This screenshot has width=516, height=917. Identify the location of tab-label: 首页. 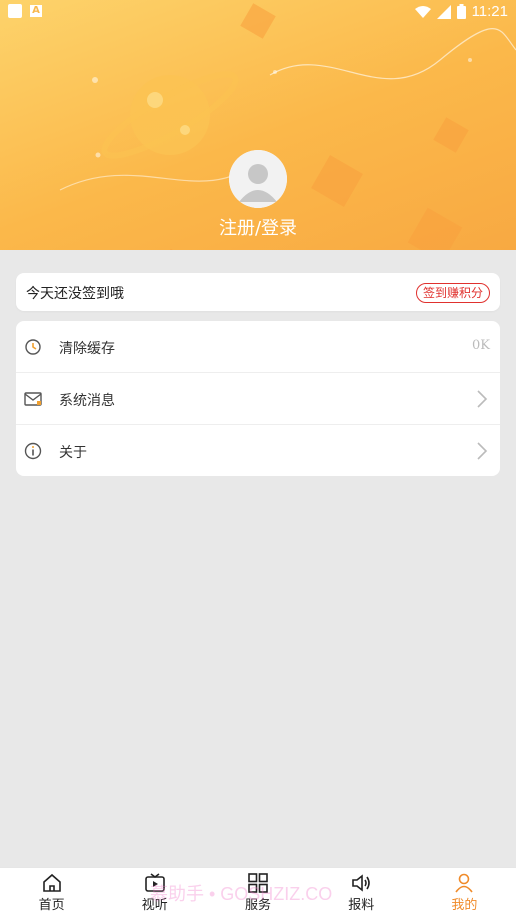
(51, 905).